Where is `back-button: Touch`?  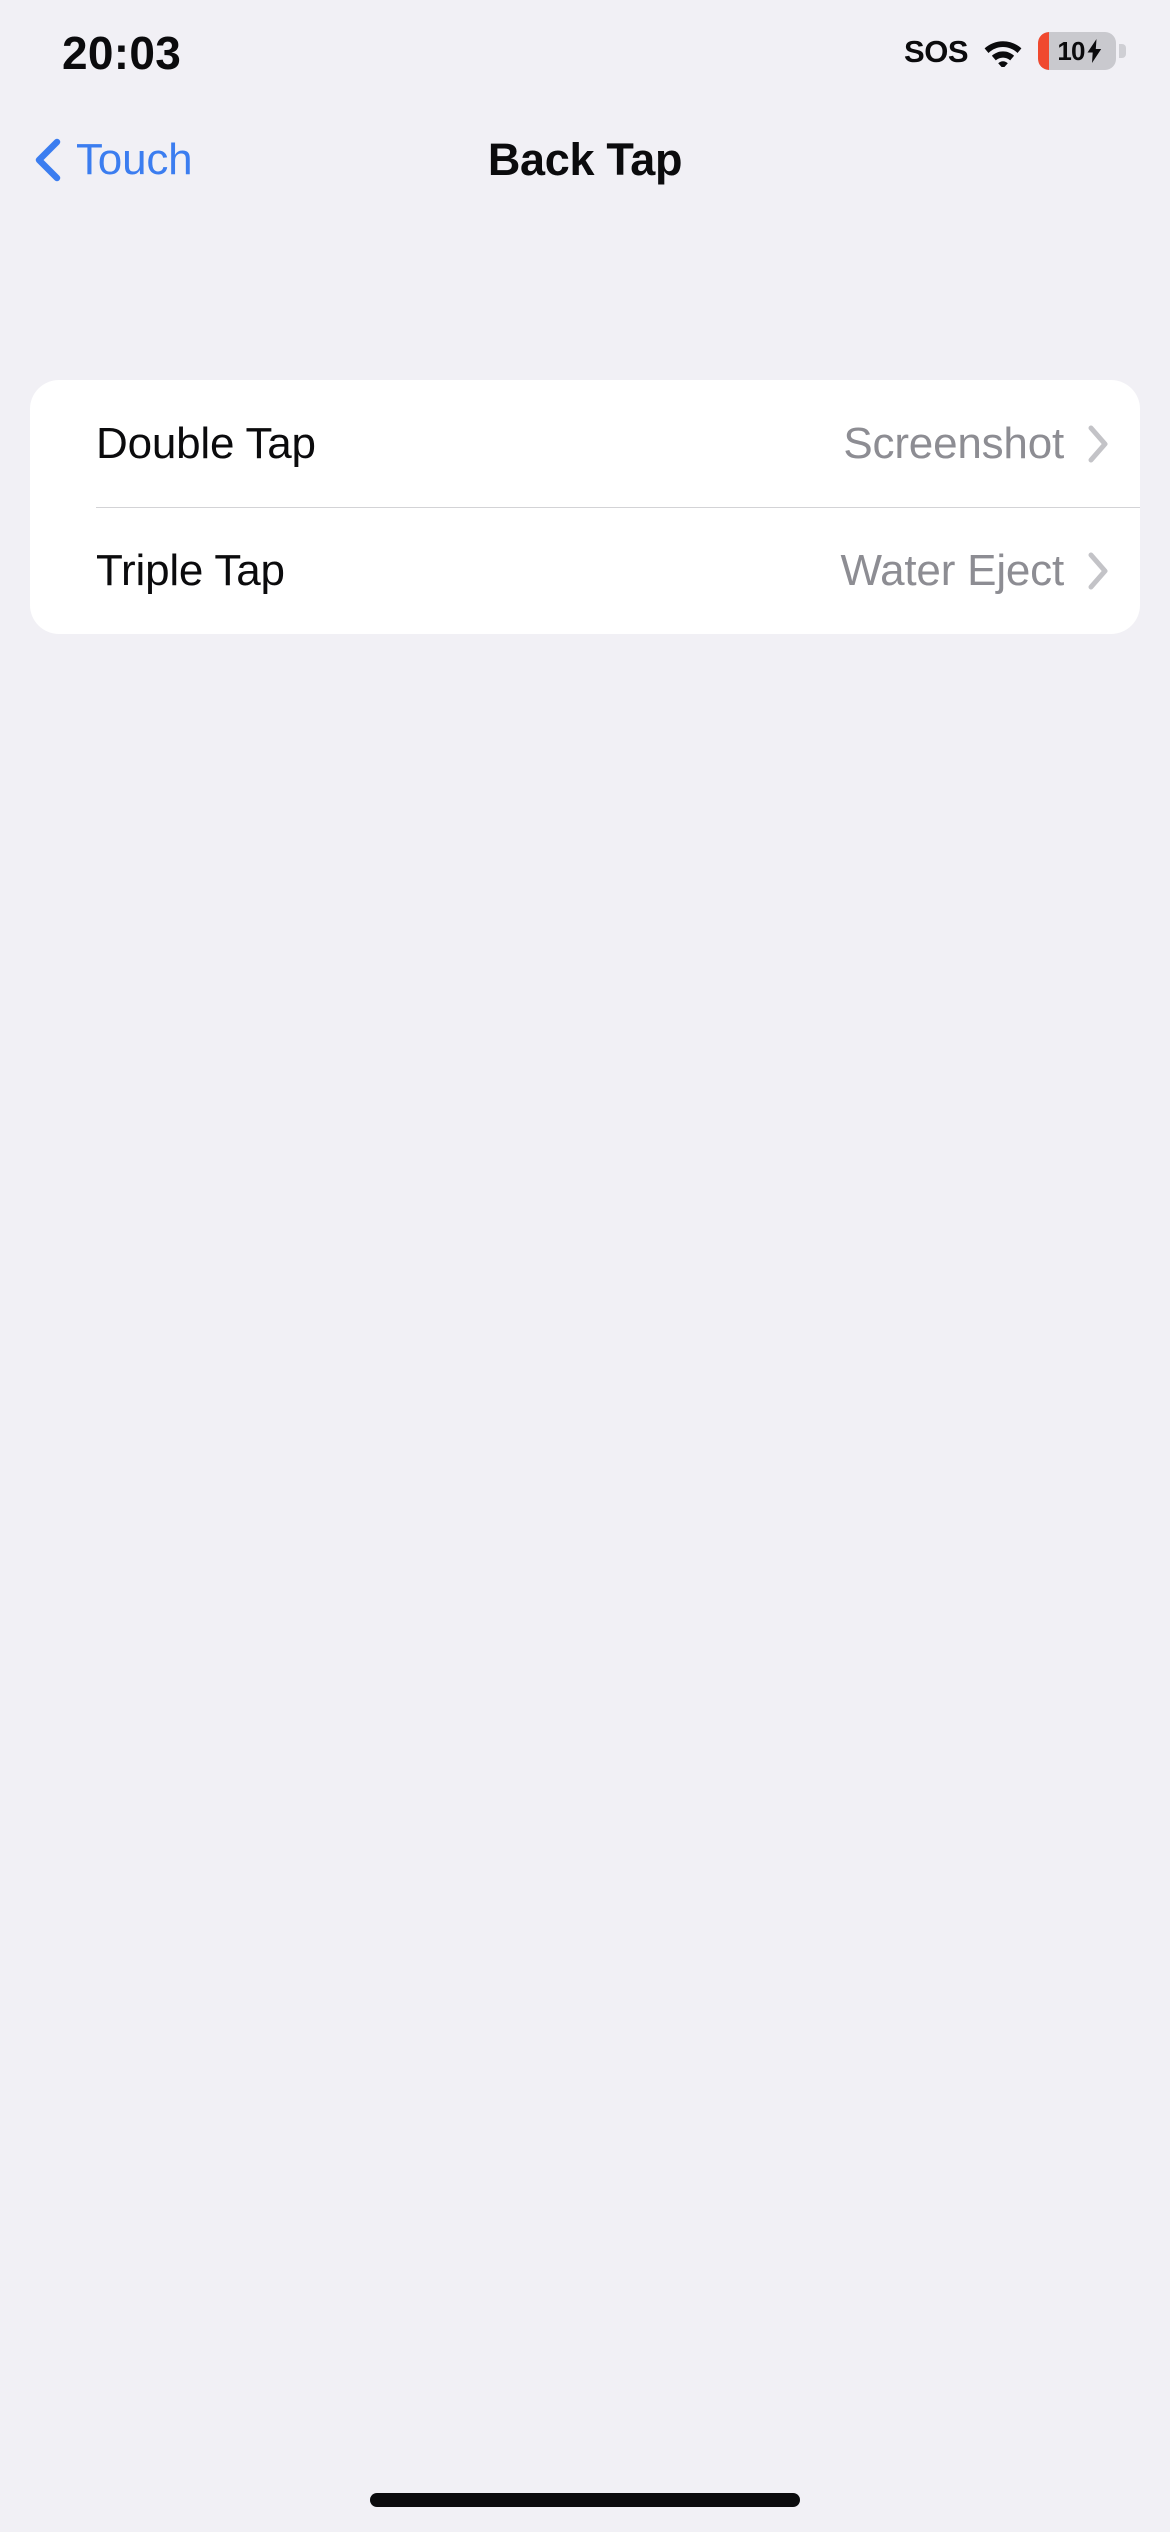
back-button: Touch is located at coordinates (111, 160).